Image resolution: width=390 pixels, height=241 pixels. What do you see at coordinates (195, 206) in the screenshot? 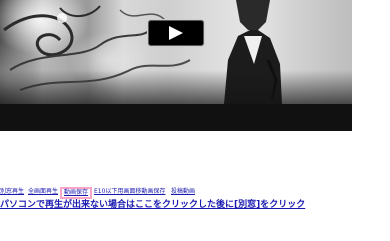
I see `playback-help-link: パソコンで再生が出来ない場合はここをクリックした後に[別窓]をクリック` at bounding box center [195, 206].